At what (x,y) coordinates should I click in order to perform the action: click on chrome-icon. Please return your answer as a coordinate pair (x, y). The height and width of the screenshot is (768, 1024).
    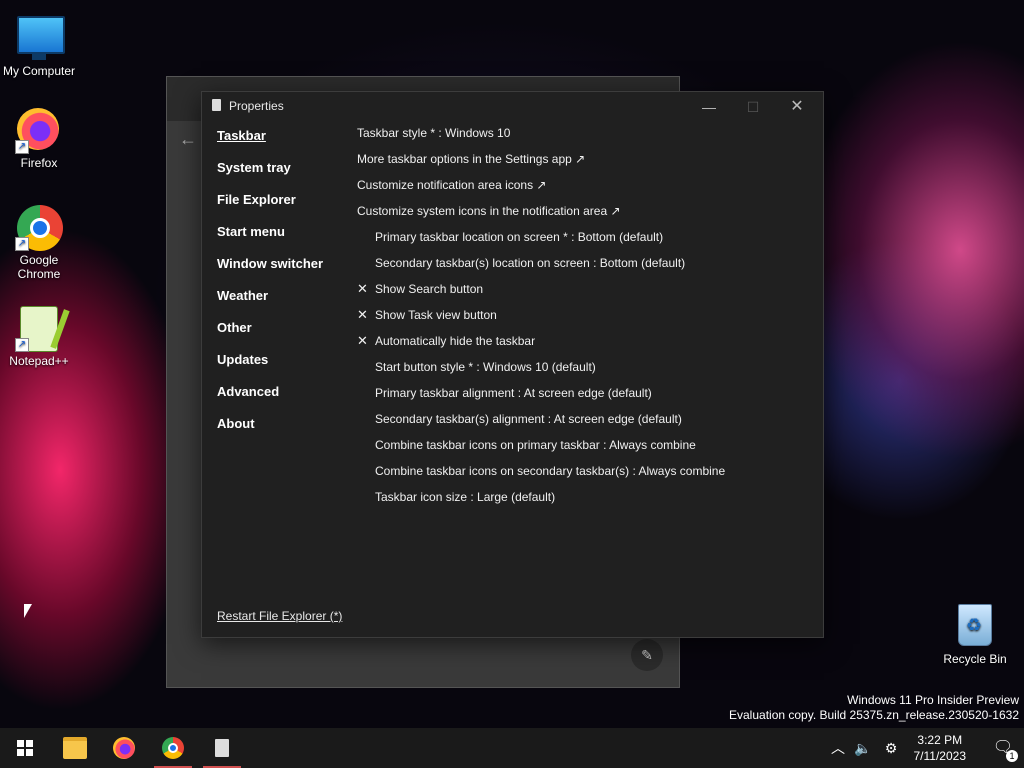
    Looking at the image, I should click on (173, 748).